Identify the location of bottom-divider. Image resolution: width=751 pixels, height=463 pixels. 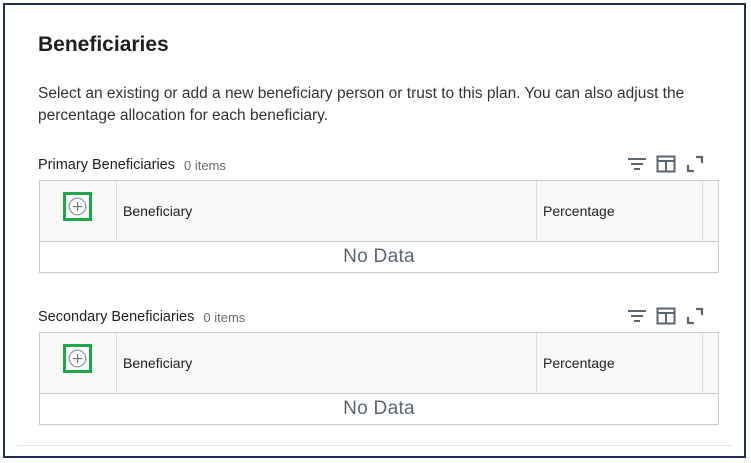
(374, 445).